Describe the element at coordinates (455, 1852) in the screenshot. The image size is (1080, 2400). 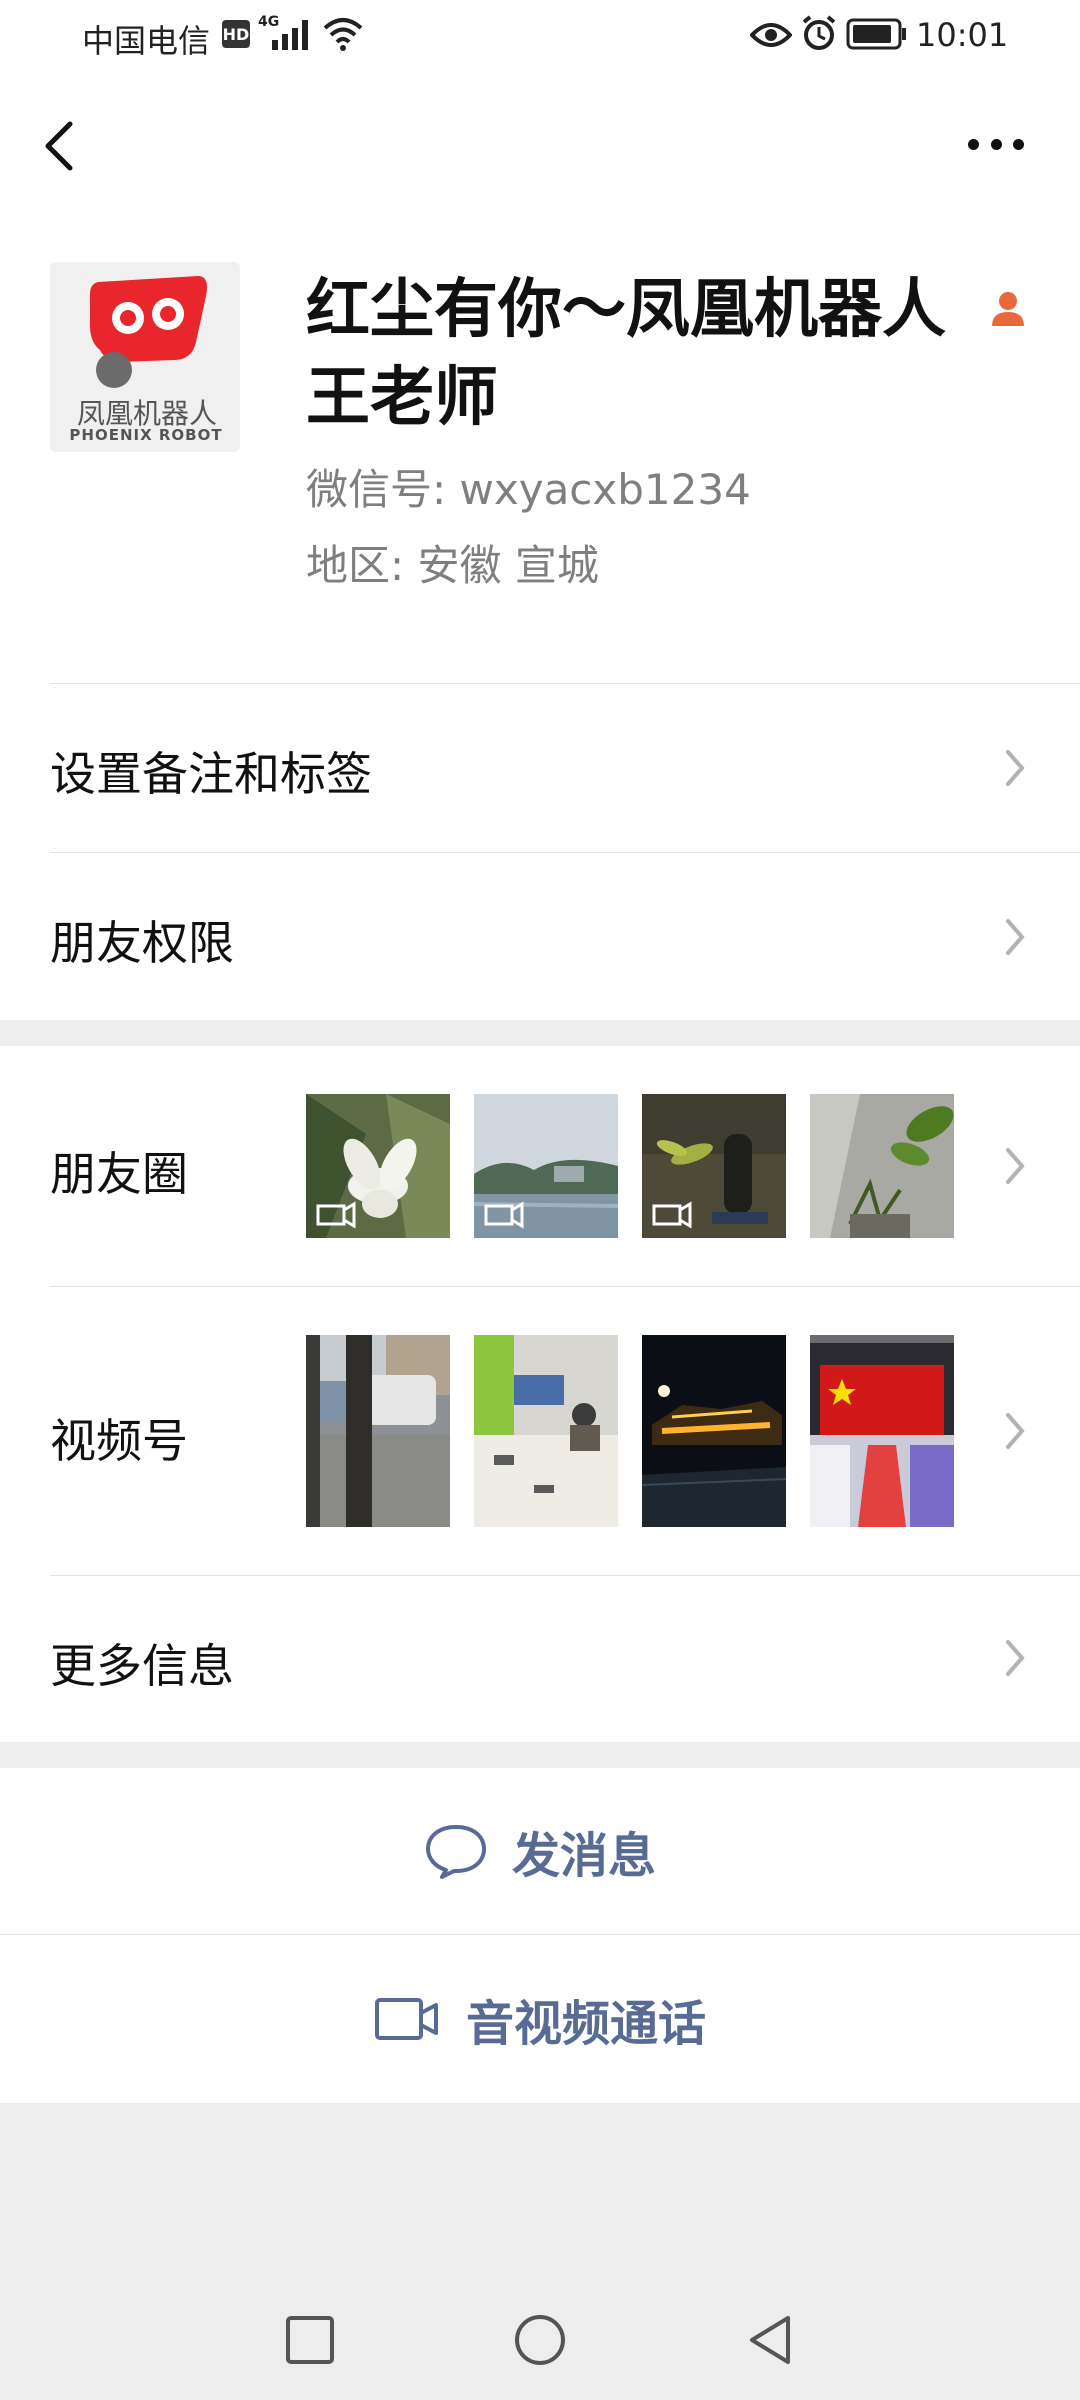
I see `chat-bubble-icon` at that location.